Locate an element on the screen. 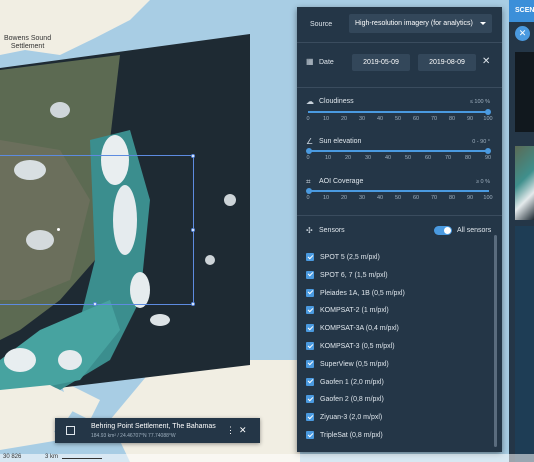 Image resolution: width=534 pixels, height=462 pixels. sun-elevation-max-handle is located at coordinates (488, 151).